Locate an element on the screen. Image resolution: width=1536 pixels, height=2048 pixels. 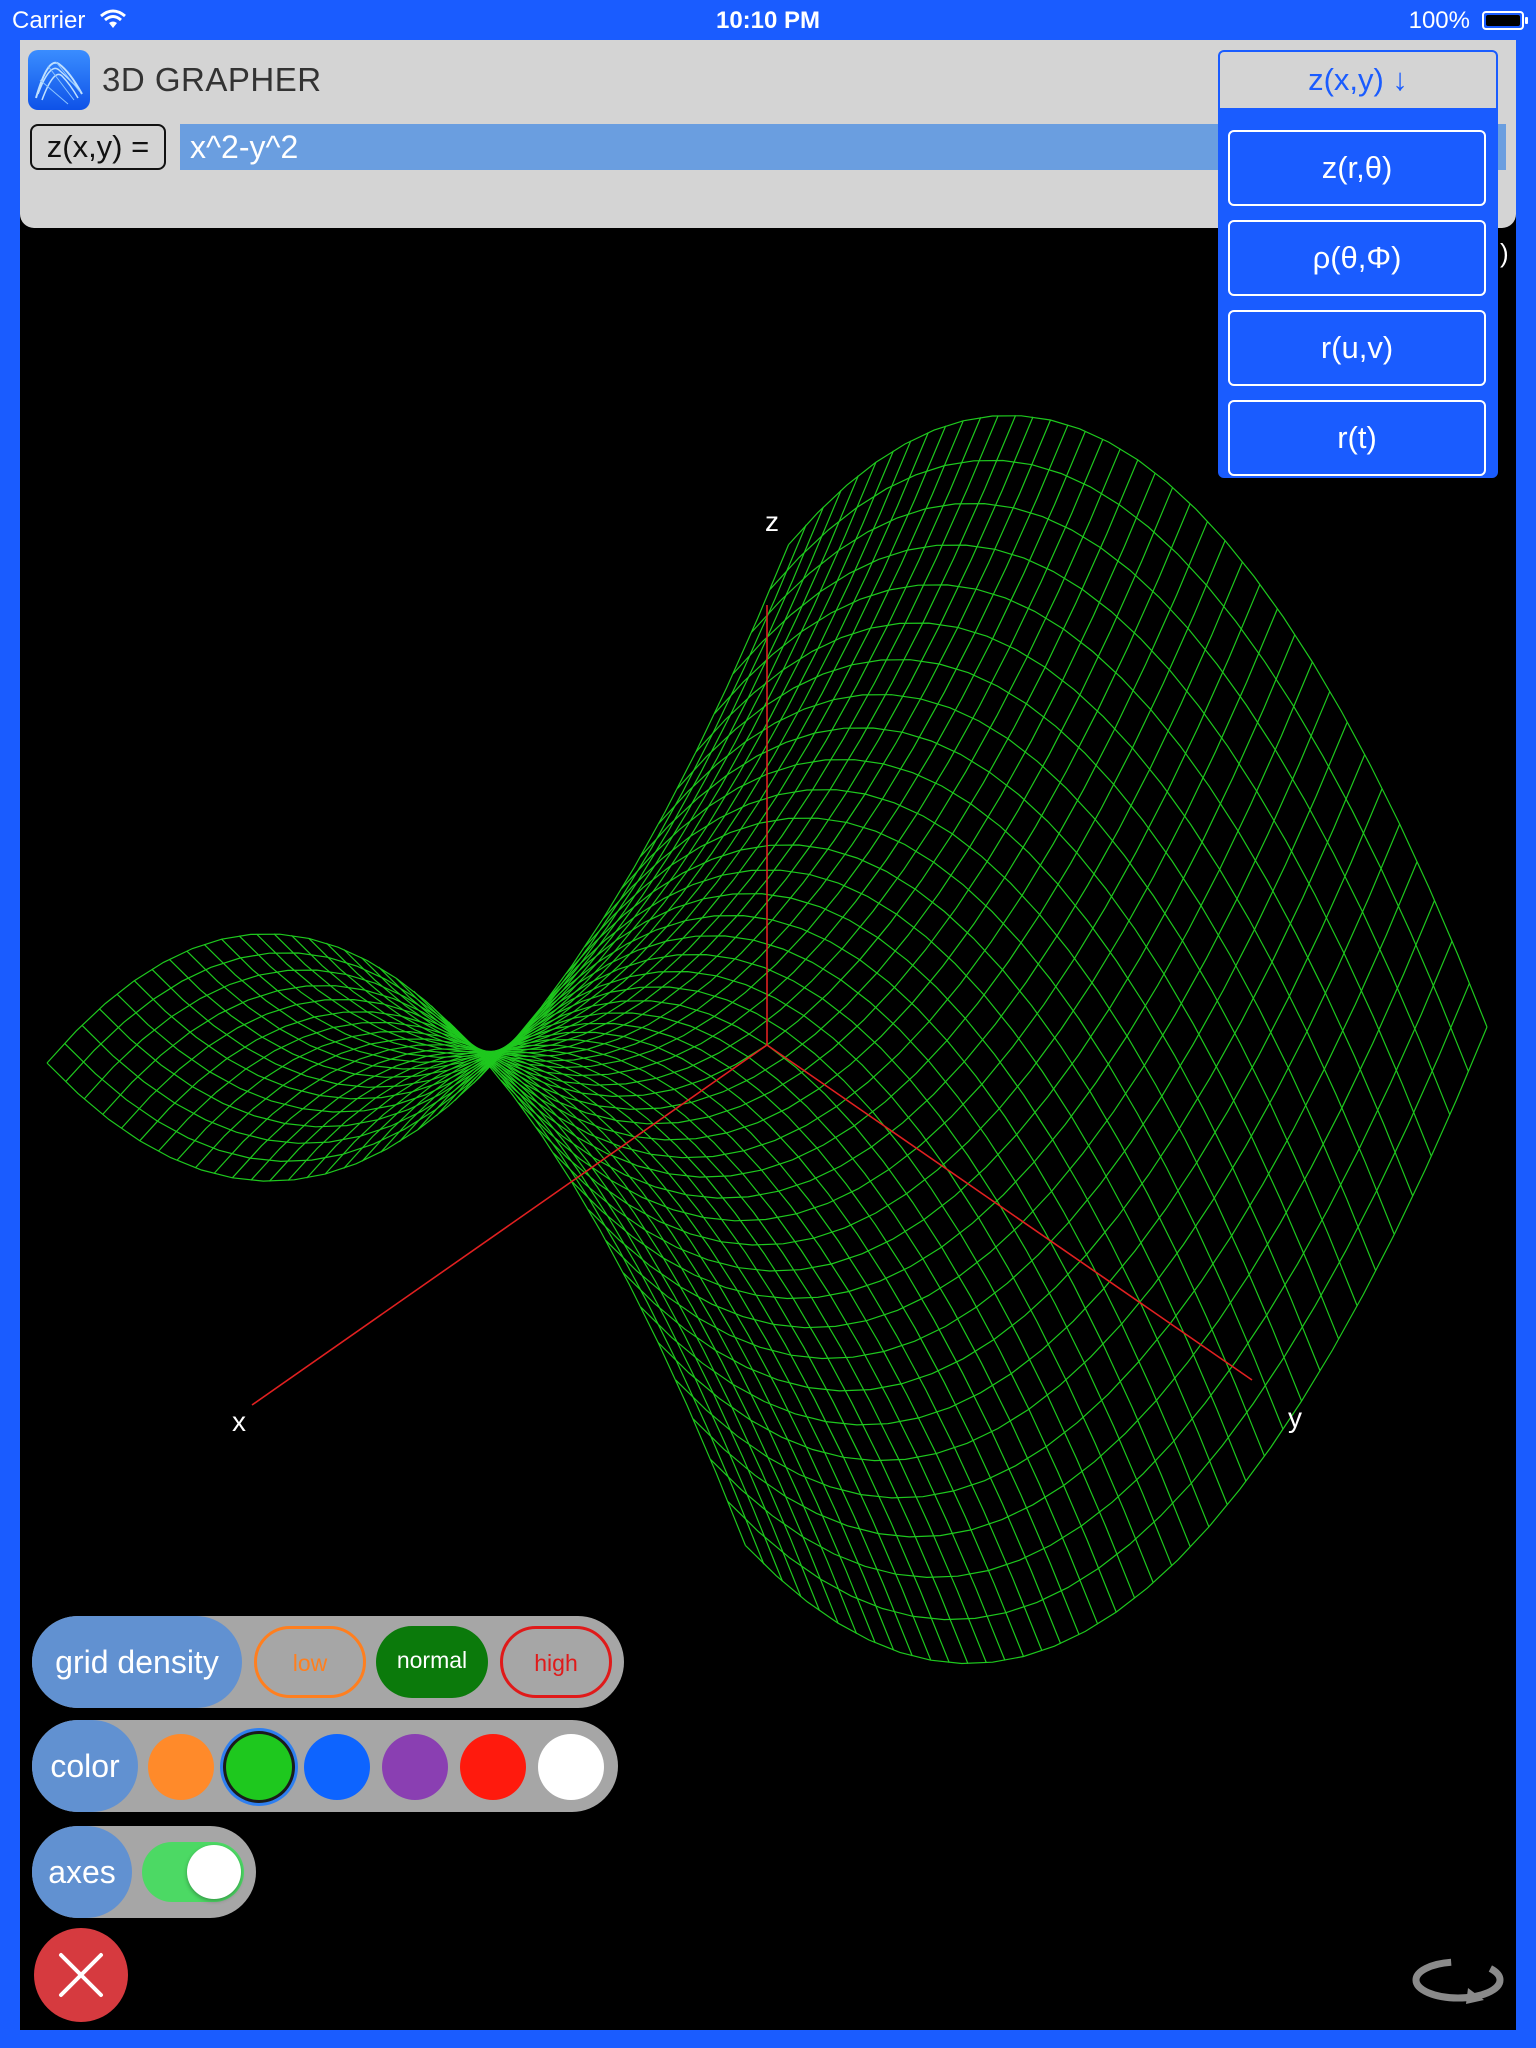
rotate-icon is located at coordinates (1458, 1980).